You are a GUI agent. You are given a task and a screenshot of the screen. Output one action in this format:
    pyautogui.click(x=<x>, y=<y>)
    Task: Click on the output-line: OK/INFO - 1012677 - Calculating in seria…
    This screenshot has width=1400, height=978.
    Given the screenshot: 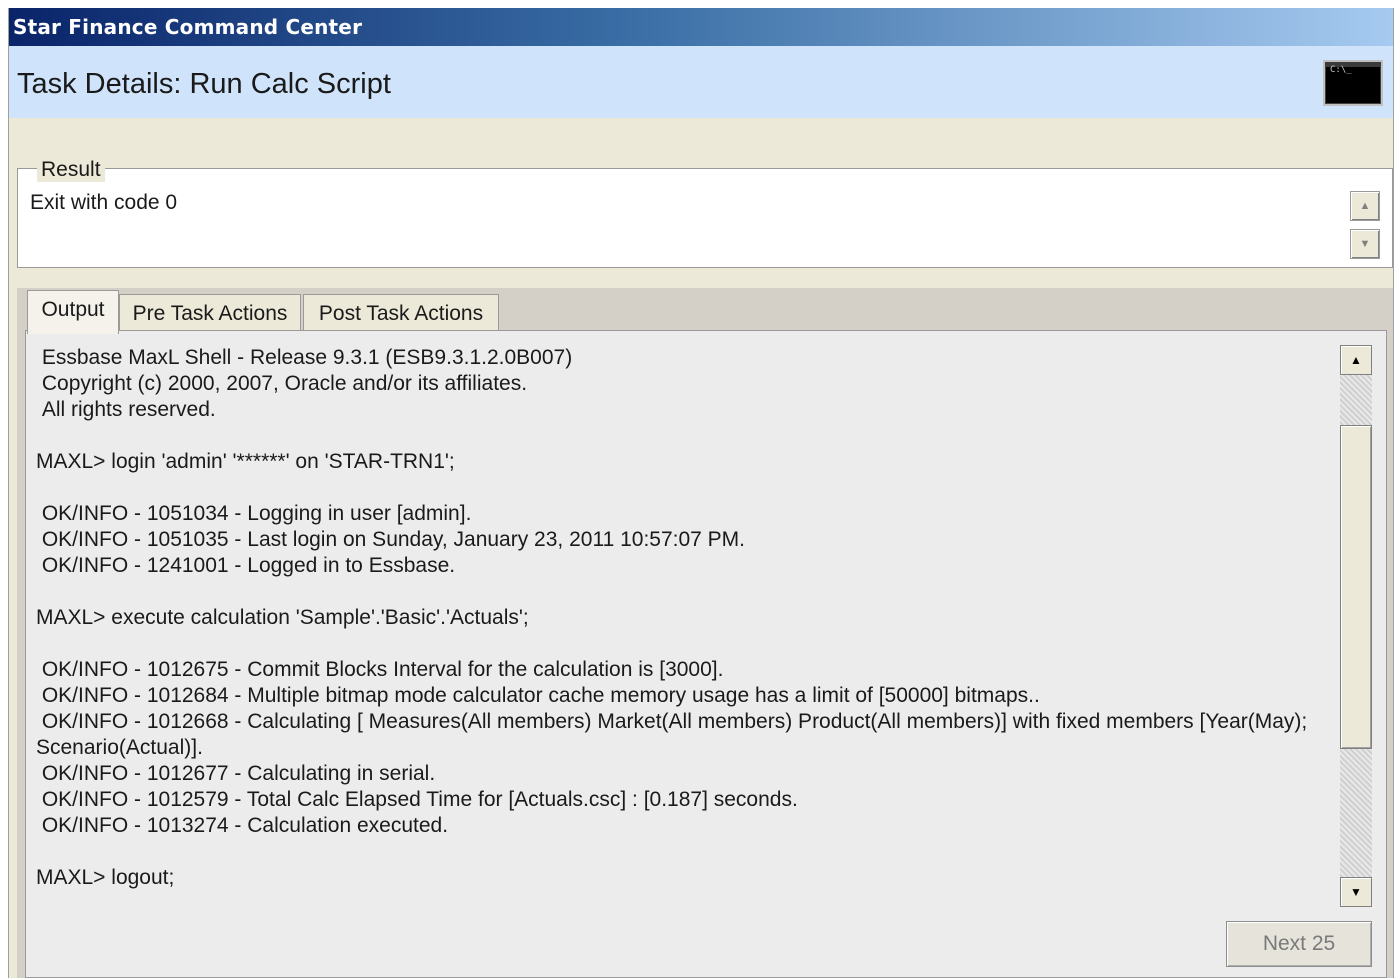 What is the action you would take?
    pyautogui.click(x=236, y=773)
    